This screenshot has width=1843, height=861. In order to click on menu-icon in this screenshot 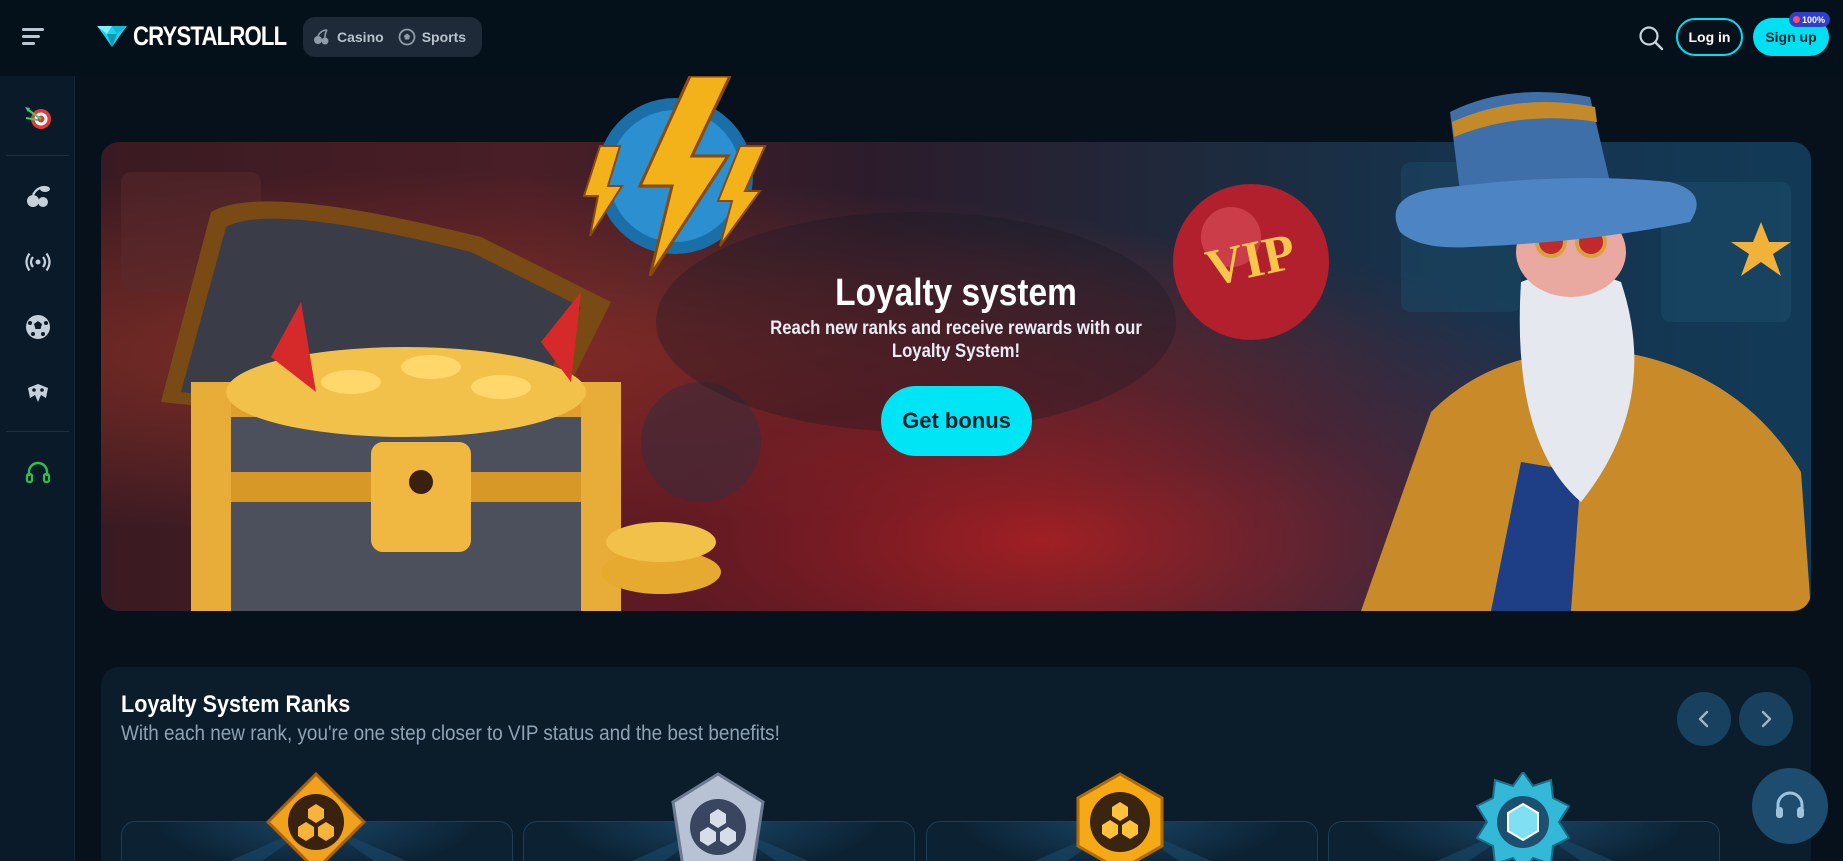, I will do `click(33, 37)`.